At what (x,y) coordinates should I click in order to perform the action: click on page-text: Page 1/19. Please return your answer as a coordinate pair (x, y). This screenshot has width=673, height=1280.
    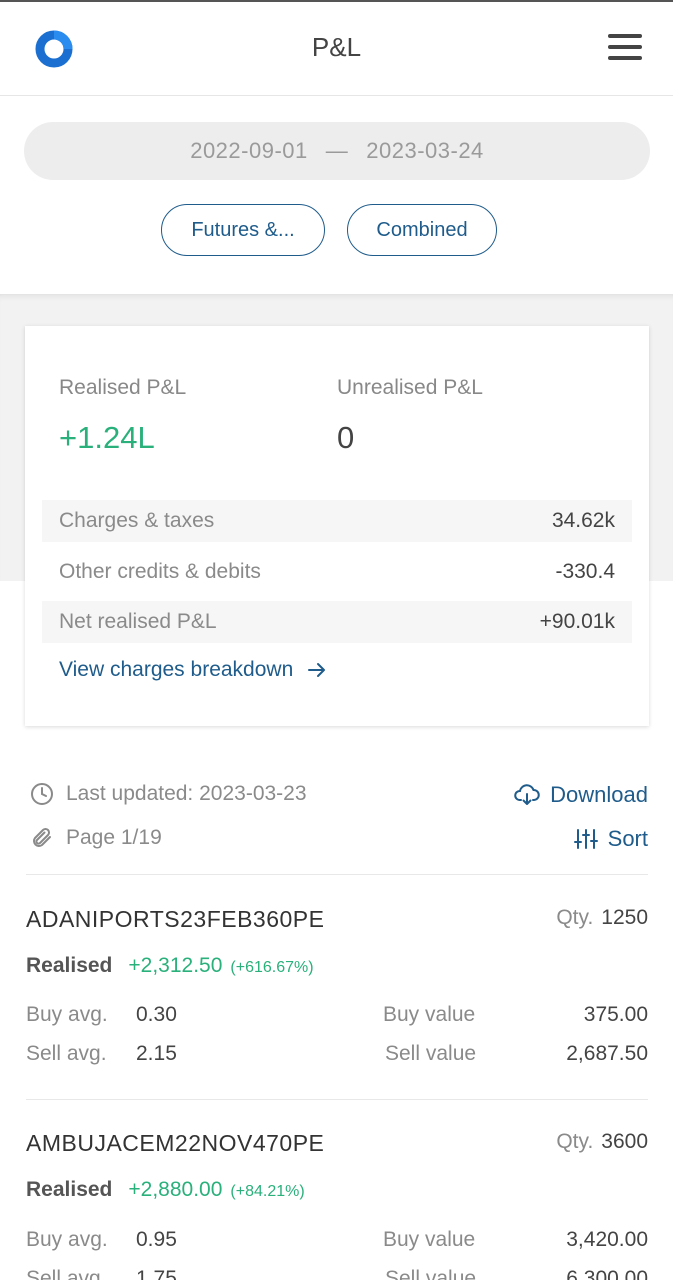
    Looking at the image, I should click on (114, 837).